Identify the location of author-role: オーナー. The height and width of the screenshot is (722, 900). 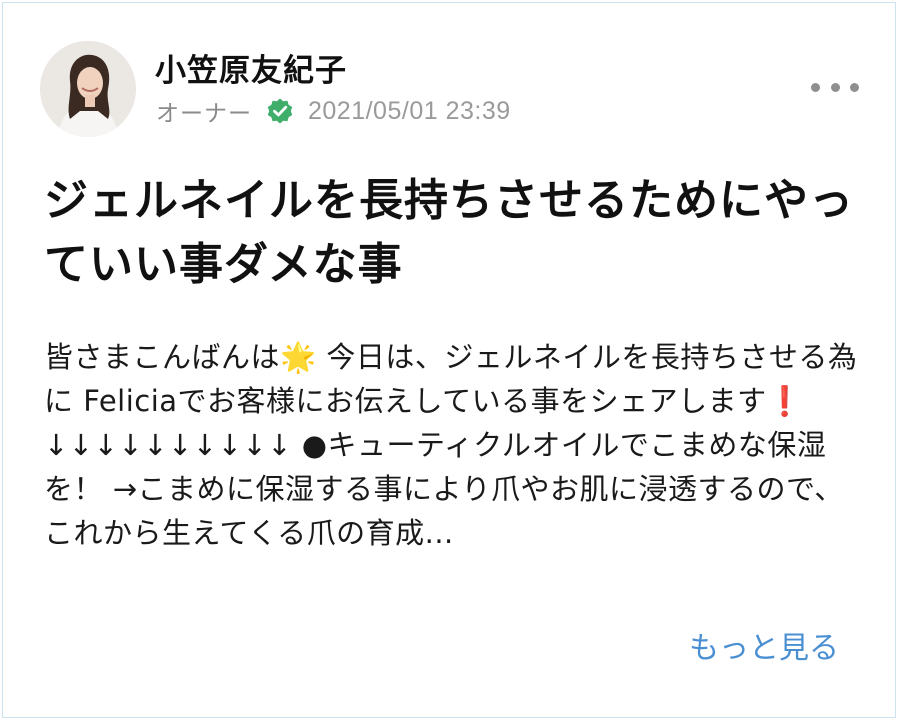
(204, 114).